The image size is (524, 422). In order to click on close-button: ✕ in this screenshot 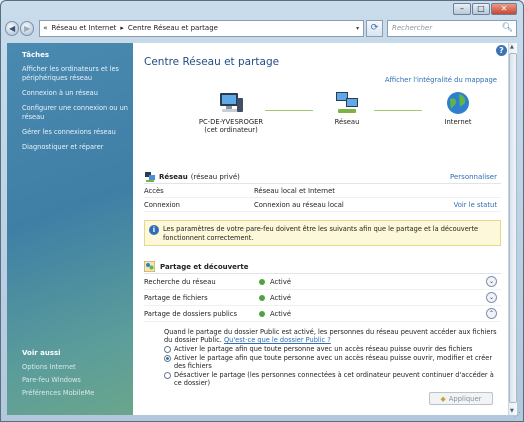, I will do `click(504, 9)`.